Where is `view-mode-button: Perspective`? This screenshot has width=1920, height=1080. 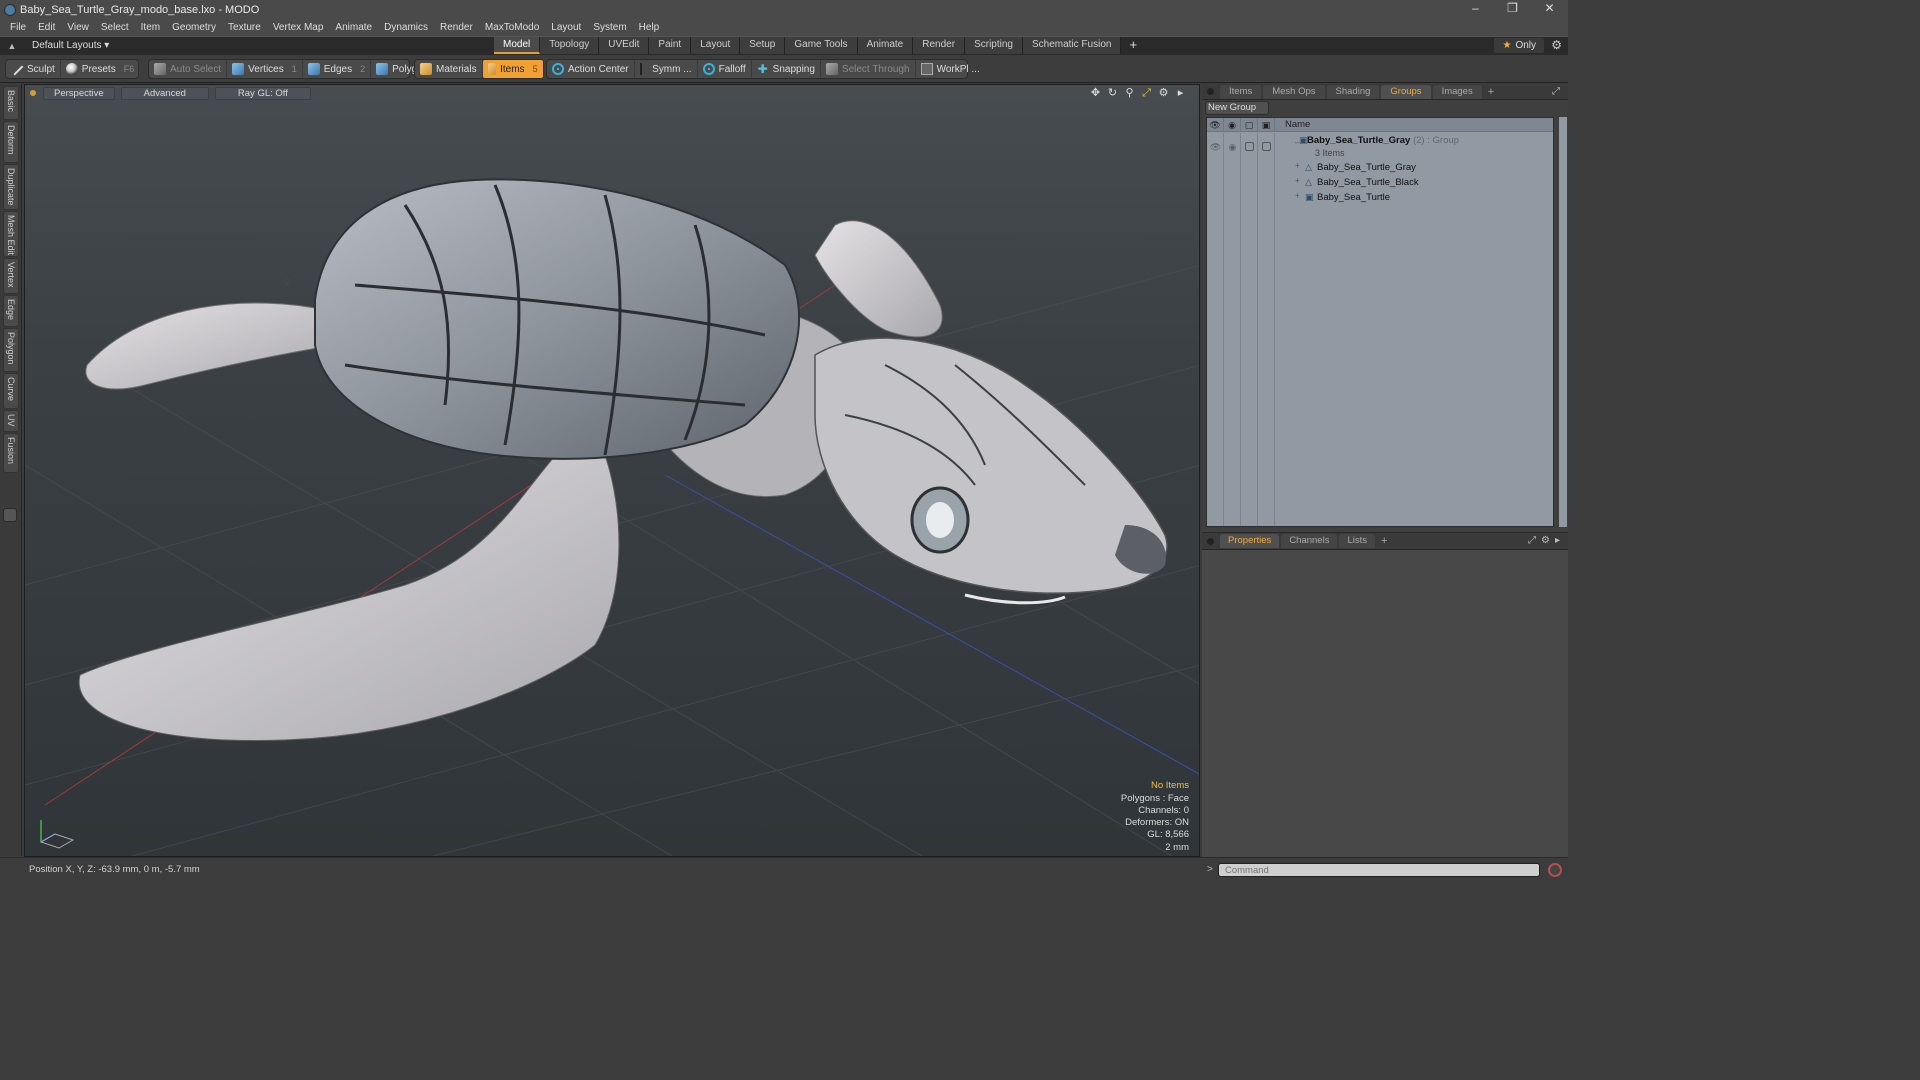 view-mode-button: Perspective is located at coordinates (79, 93).